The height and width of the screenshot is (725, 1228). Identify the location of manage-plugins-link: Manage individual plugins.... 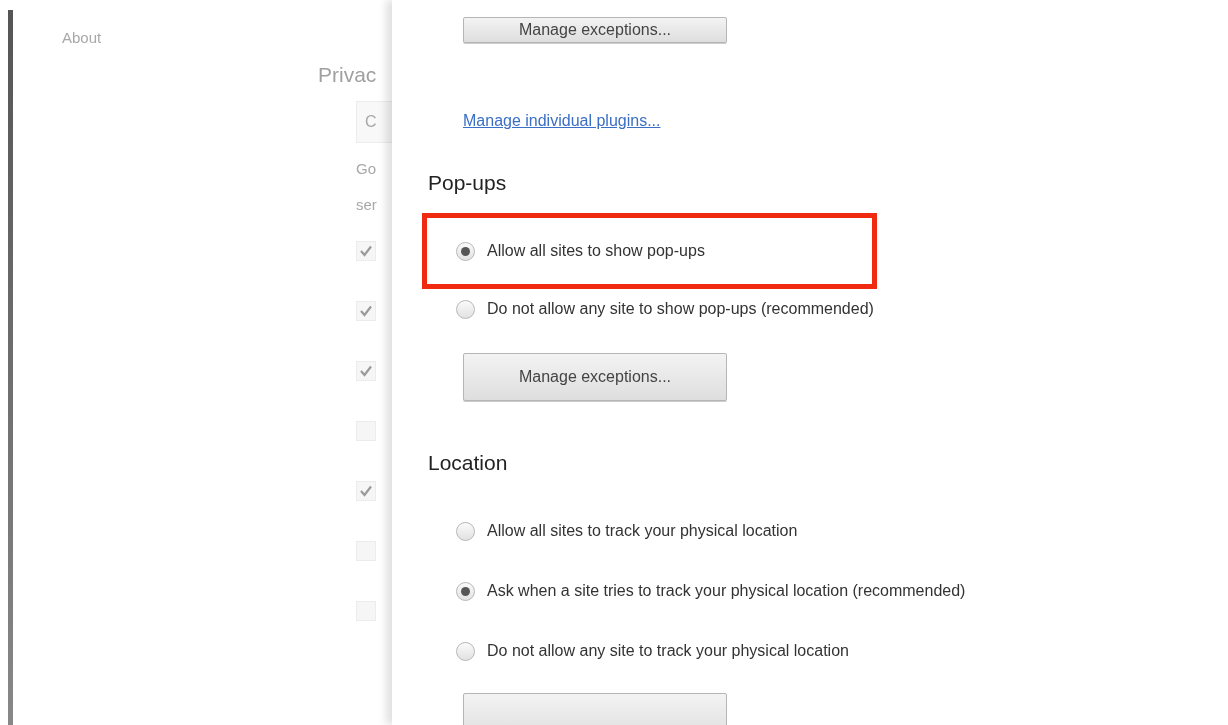
(562, 121).